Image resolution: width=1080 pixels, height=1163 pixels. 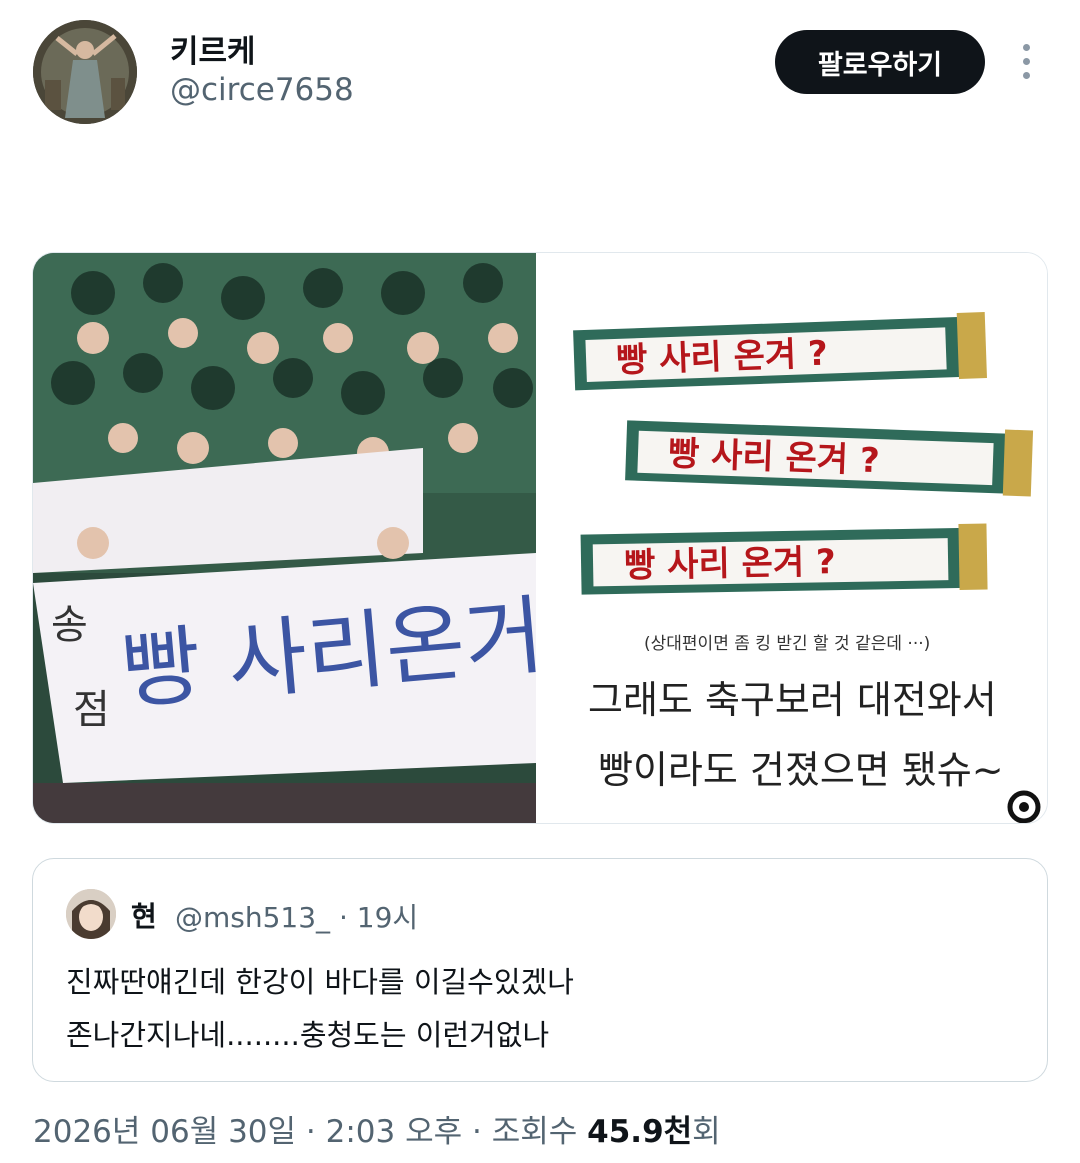 What do you see at coordinates (320, 982) in the screenshot?
I see `quote-text-line-1: 진짜딴얘긴데 한강이 바다를 이길수있겠나` at bounding box center [320, 982].